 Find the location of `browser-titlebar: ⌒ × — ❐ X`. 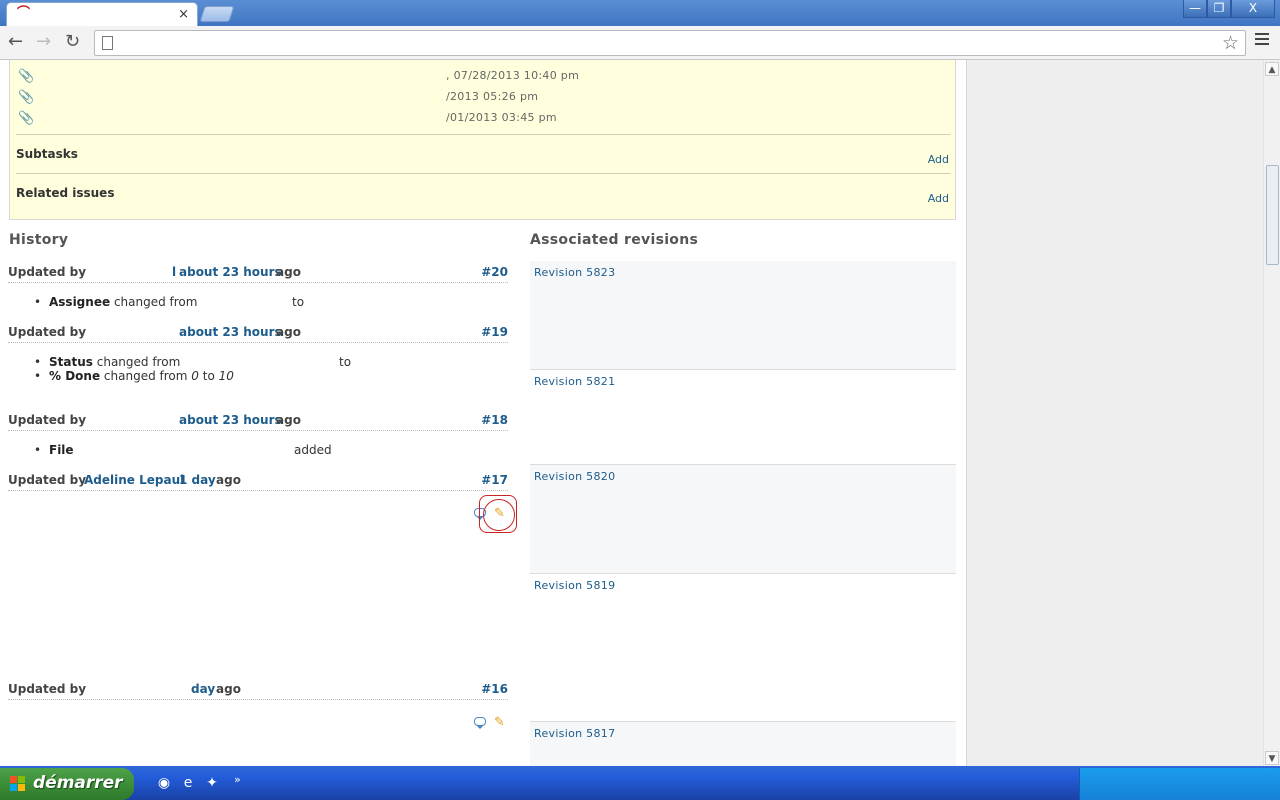

browser-titlebar: ⌒ × — ❐ X is located at coordinates (640, 13).